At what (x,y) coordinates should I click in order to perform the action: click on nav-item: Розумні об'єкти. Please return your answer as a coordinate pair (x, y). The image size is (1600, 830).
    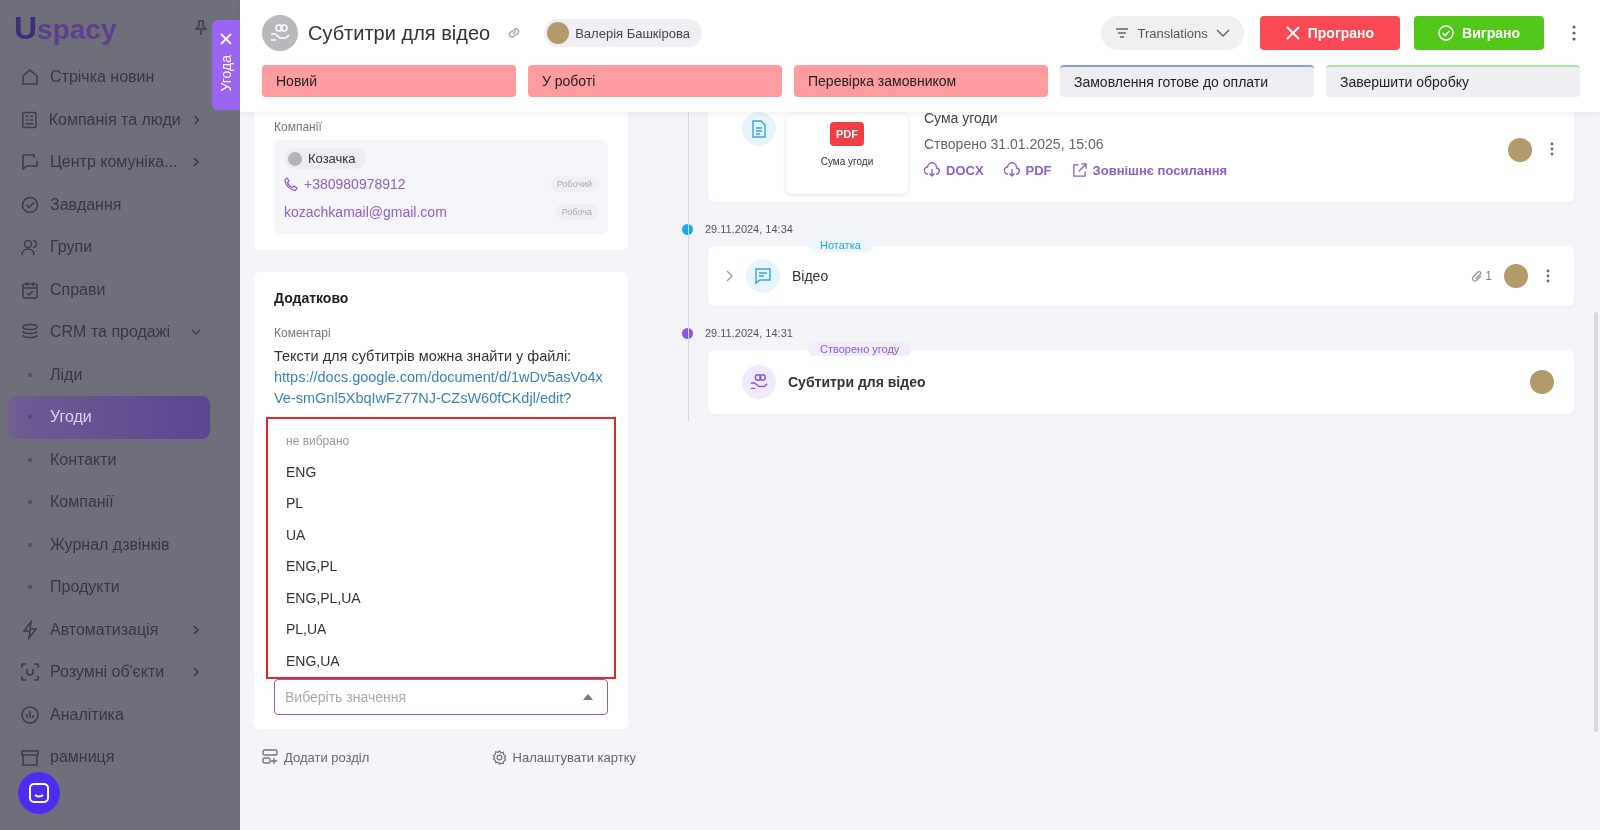
    Looking at the image, I should click on (109, 672).